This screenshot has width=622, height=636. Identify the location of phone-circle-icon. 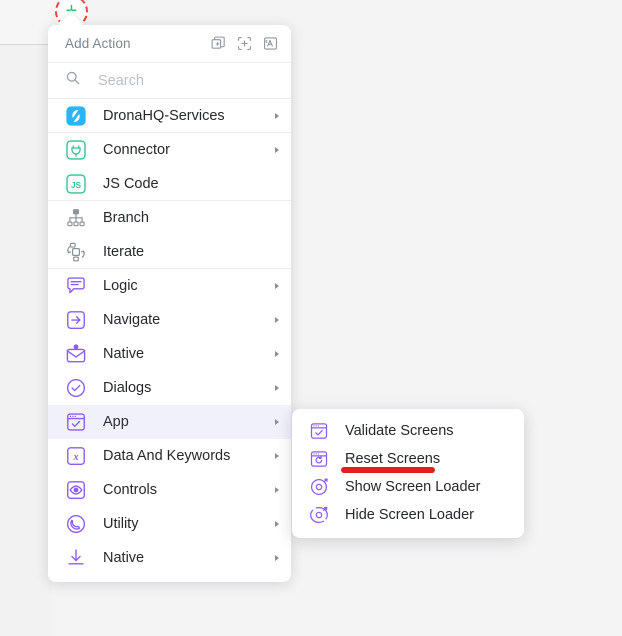
(76, 524).